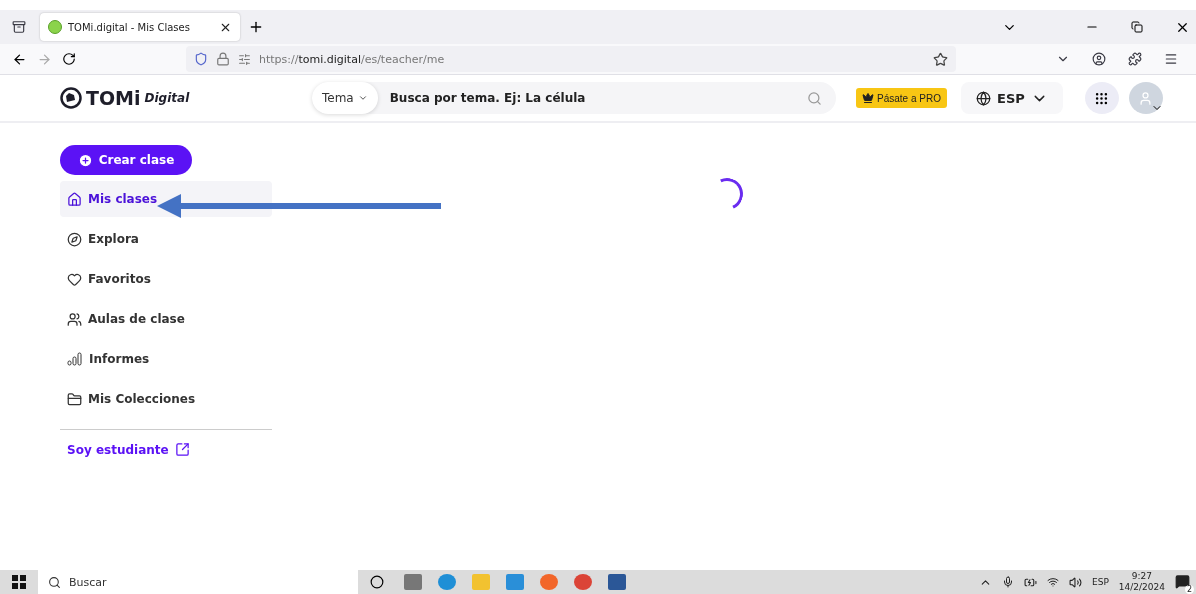 This screenshot has width=1196, height=594. I want to click on student-link: Soy estudiante, so click(166, 449).